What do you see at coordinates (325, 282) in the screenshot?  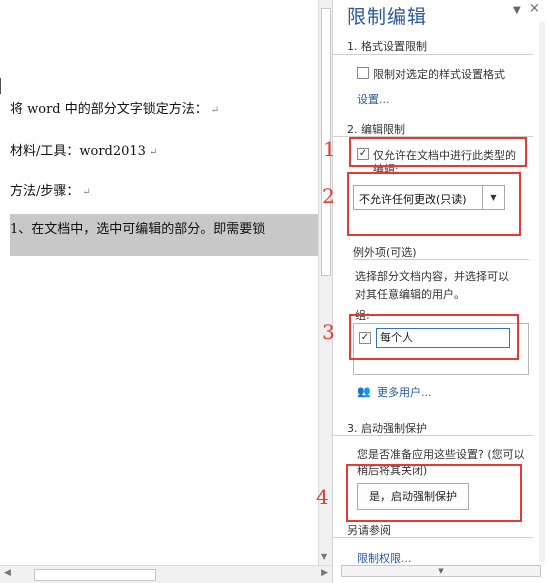 I see `document-vertical-scrollbar: ▼` at bounding box center [325, 282].